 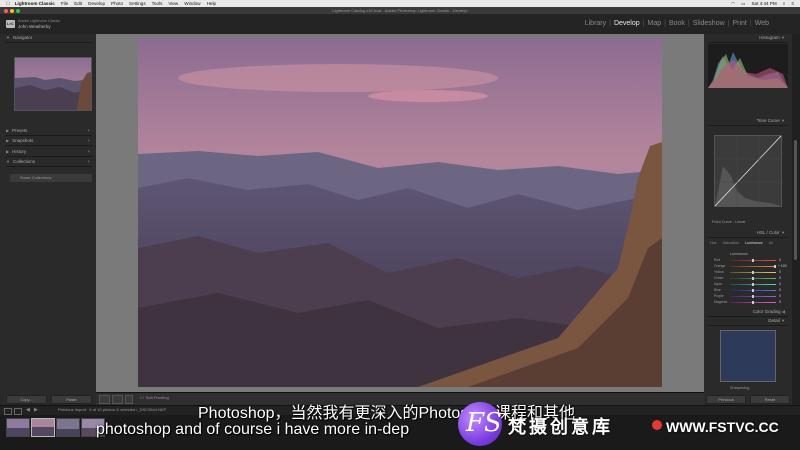 I want to click on tone-curve-graph, so click(x=748, y=171).